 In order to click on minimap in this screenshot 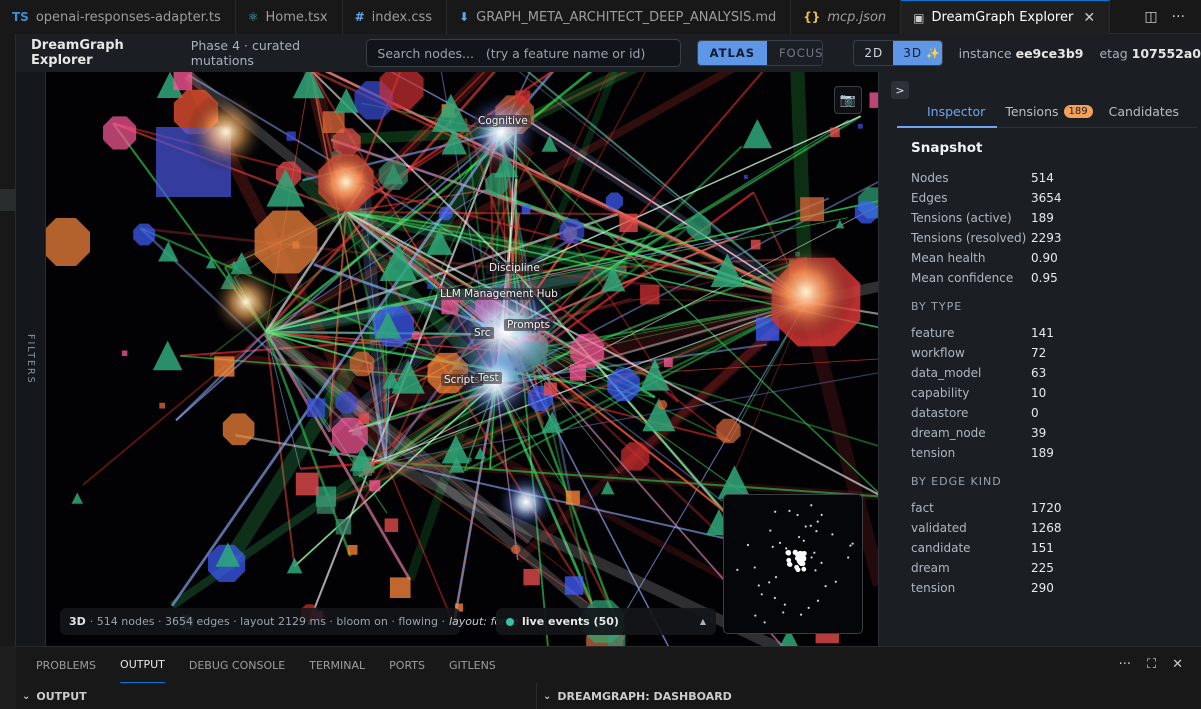, I will do `click(793, 564)`.